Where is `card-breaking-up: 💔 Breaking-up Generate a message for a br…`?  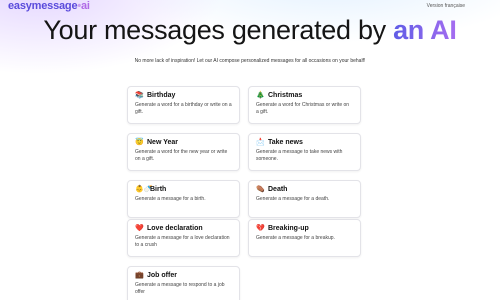
card-breaking-up: 💔 Breaking-up Generate a message for a br… is located at coordinates (304, 238).